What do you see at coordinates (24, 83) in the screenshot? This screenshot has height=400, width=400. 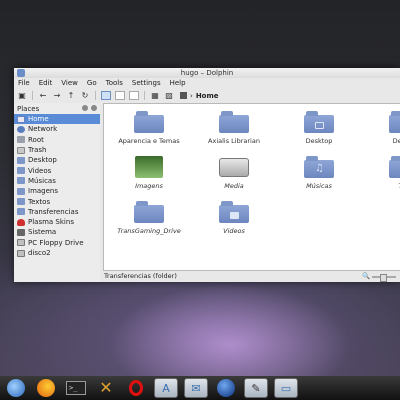 I see `menu-file: File` at bounding box center [24, 83].